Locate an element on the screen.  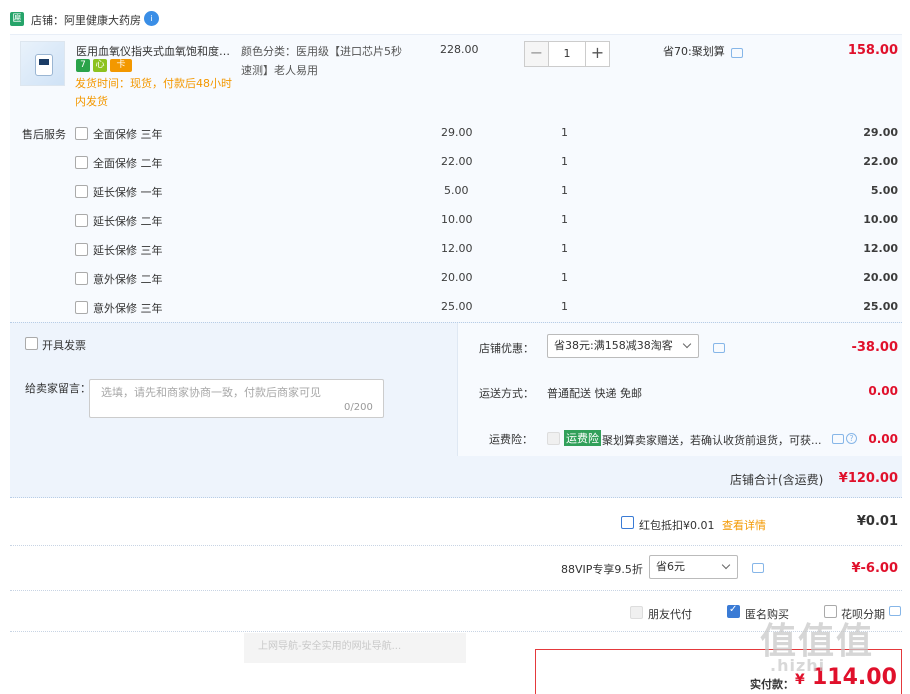
redpack-label: 红包抵扣¥0.01 is located at coordinates (677, 525).